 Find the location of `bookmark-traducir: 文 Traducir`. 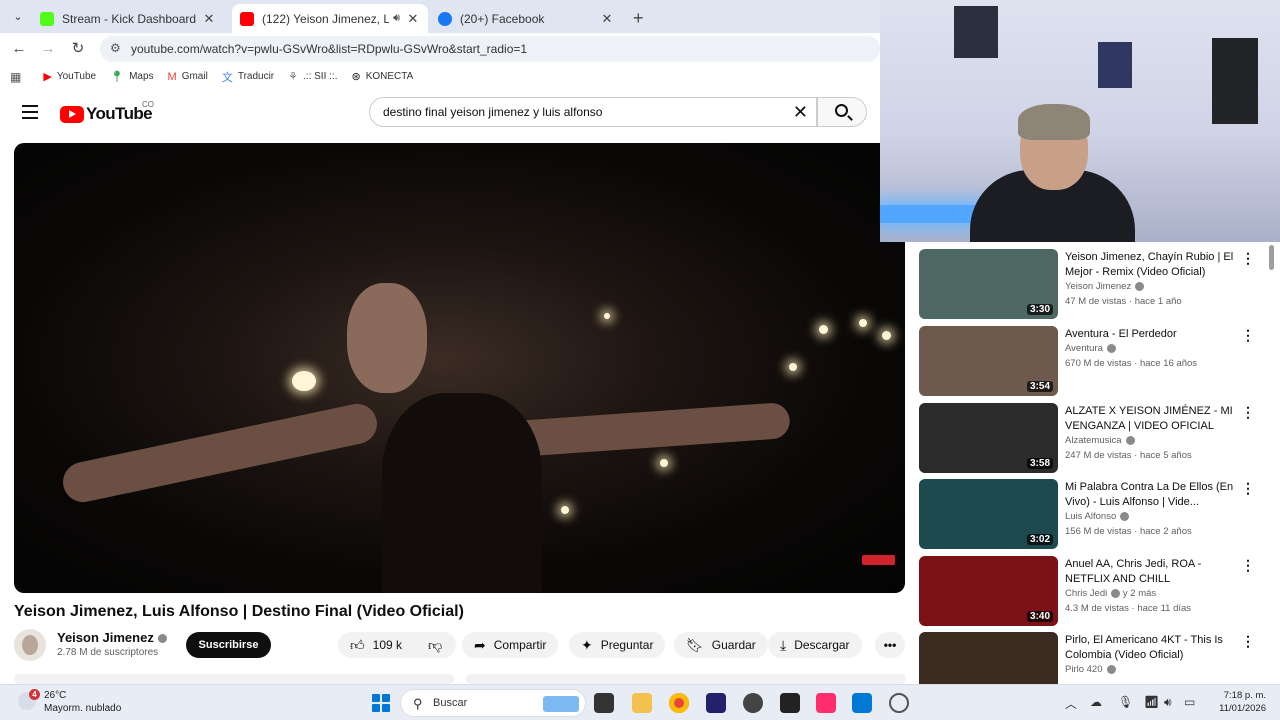

bookmark-traducir: 文 Traducir is located at coordinates (248, 77).